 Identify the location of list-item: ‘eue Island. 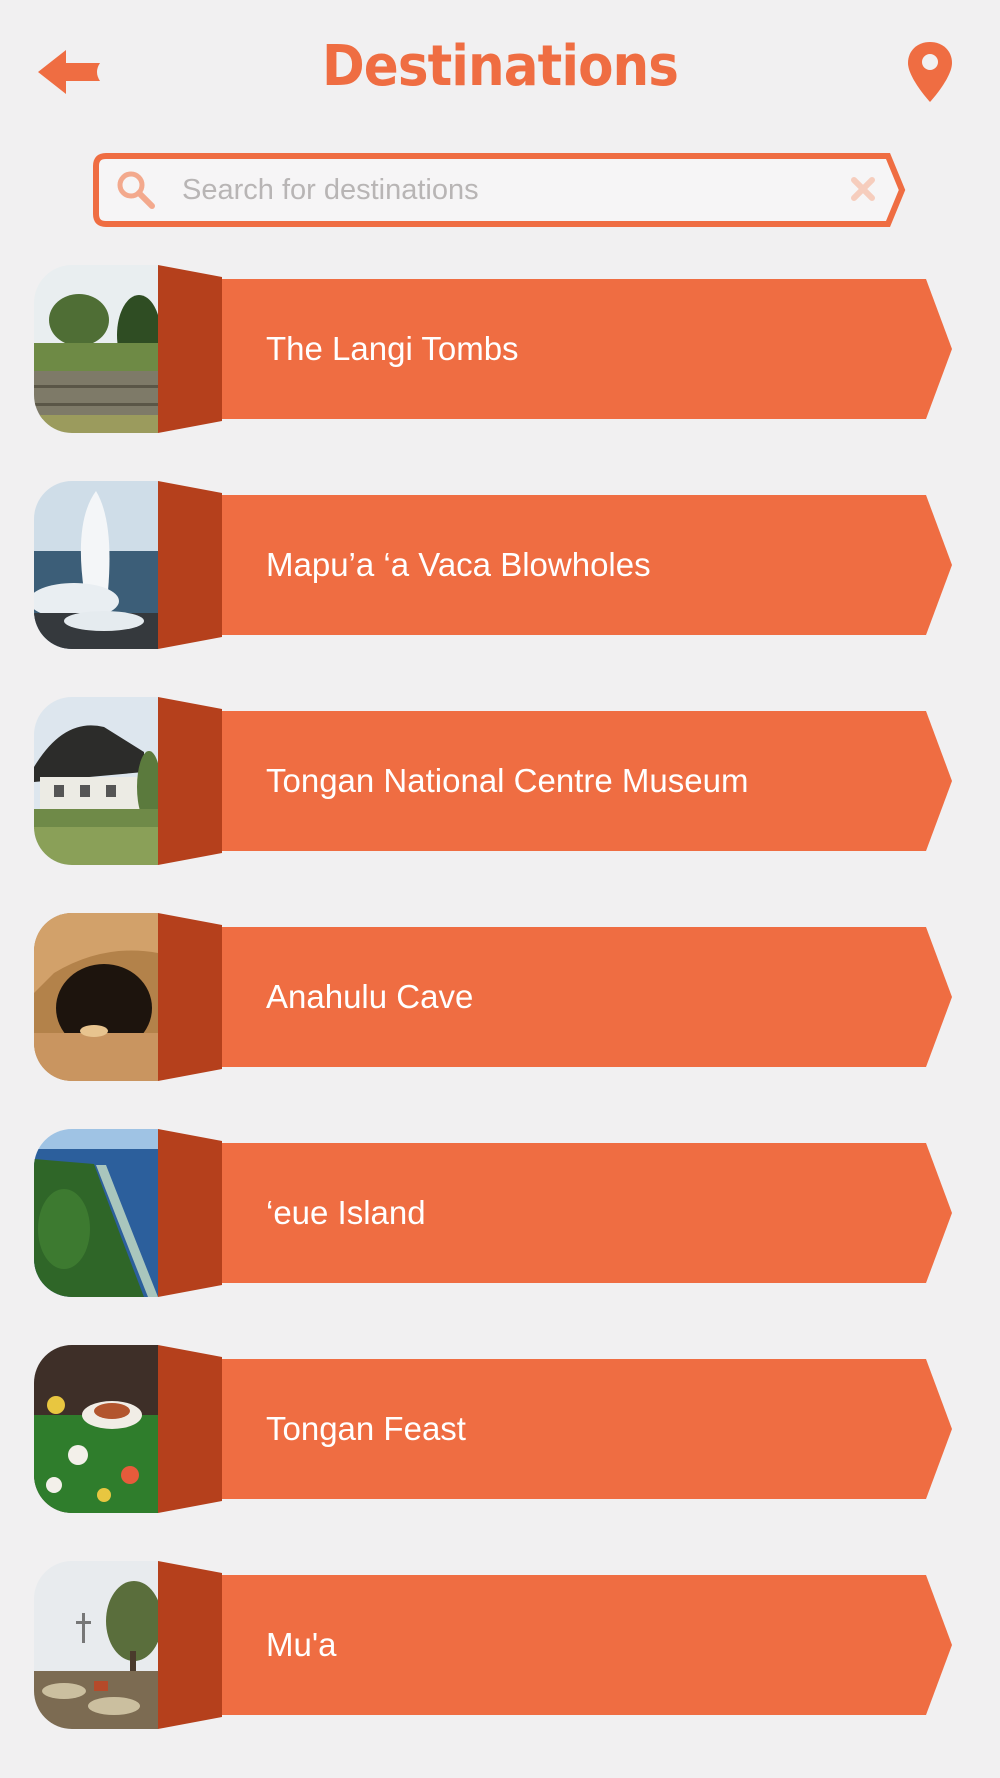
(494, 1213).